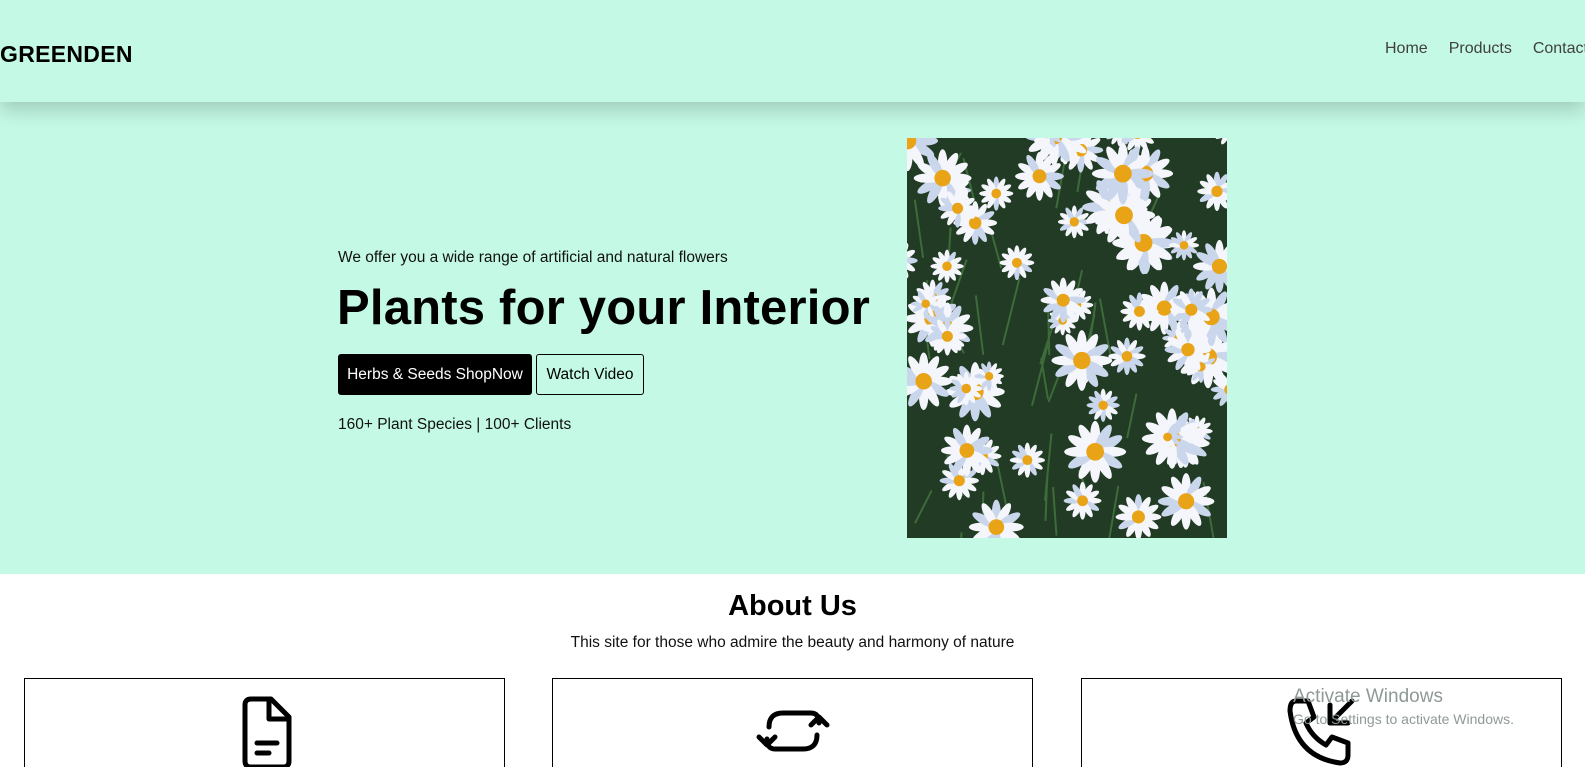 This screenshot has height=767, width=1585. Describe the element at coordinates (792, 606) in the screenshot. I see `about-title: About Us` at that location.